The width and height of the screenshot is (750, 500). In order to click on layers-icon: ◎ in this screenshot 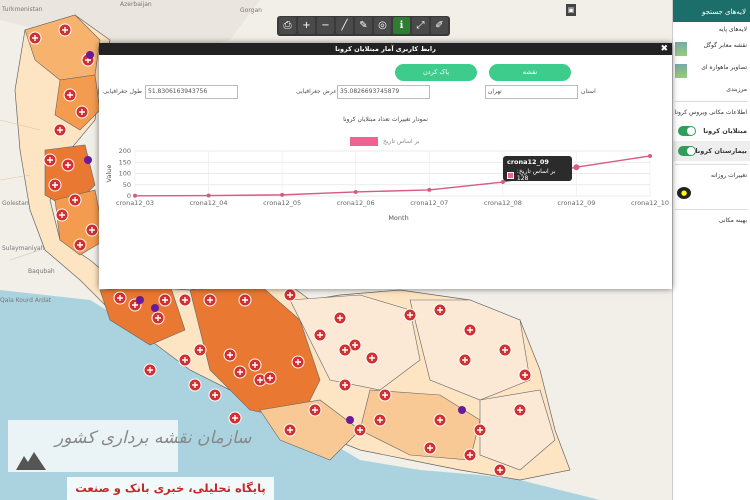, I will do `click(382, 25)`.